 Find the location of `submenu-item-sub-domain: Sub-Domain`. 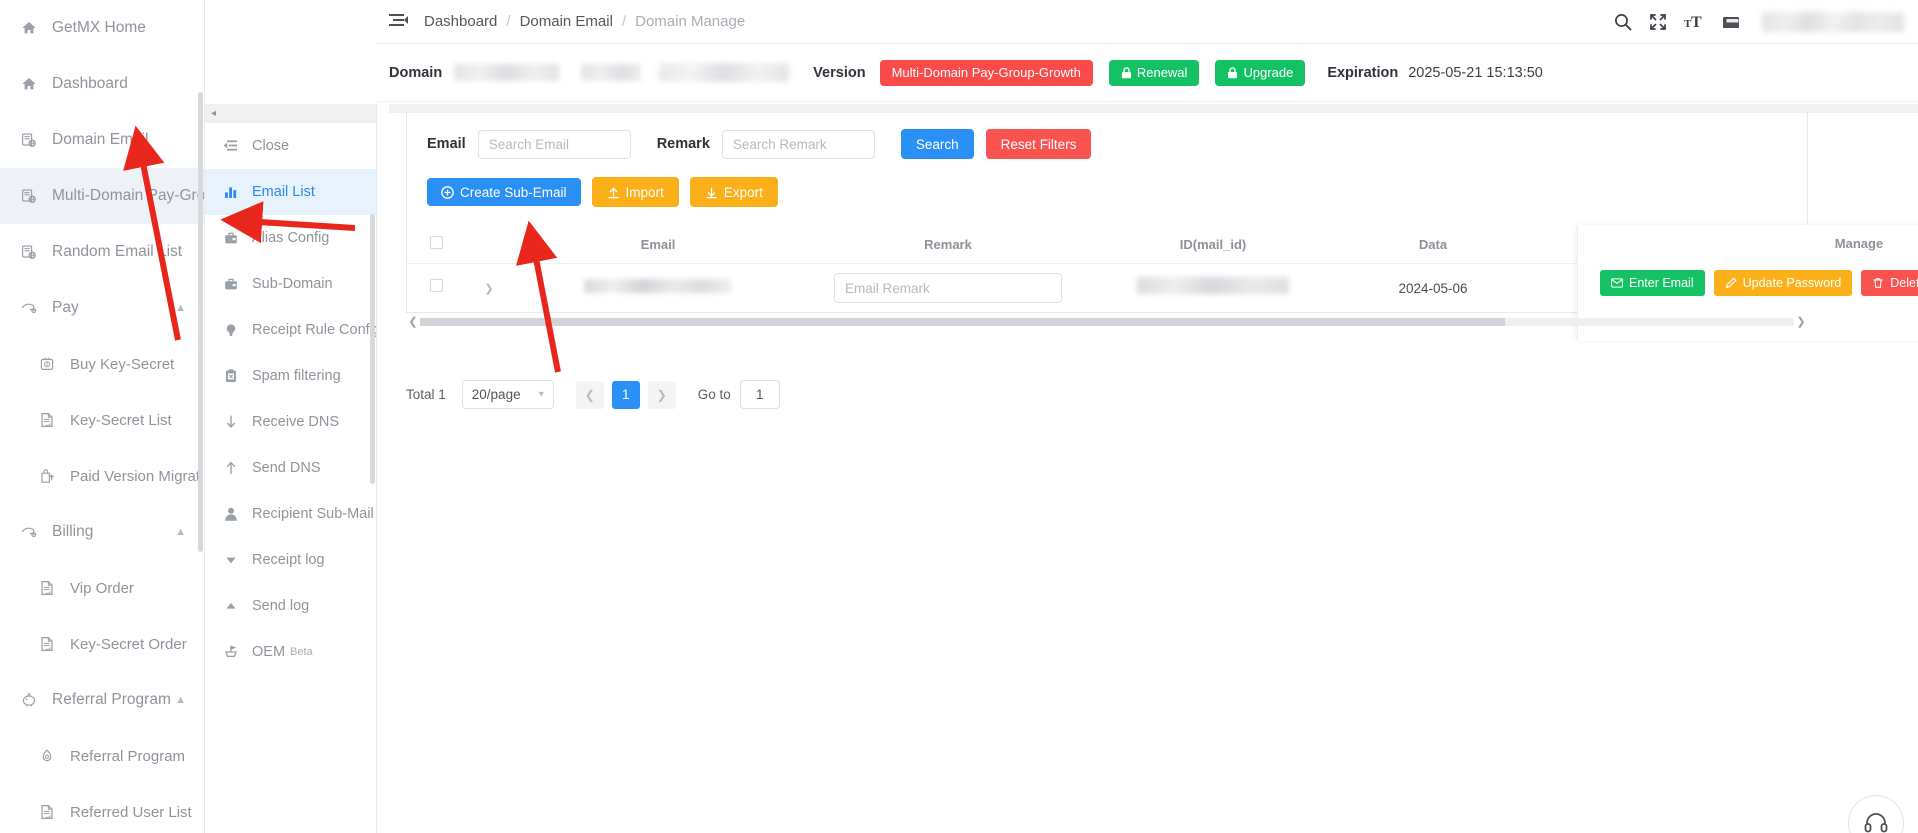

submenu-item-sub-domain: Sub-Domain is located at coordinates (290, 284).